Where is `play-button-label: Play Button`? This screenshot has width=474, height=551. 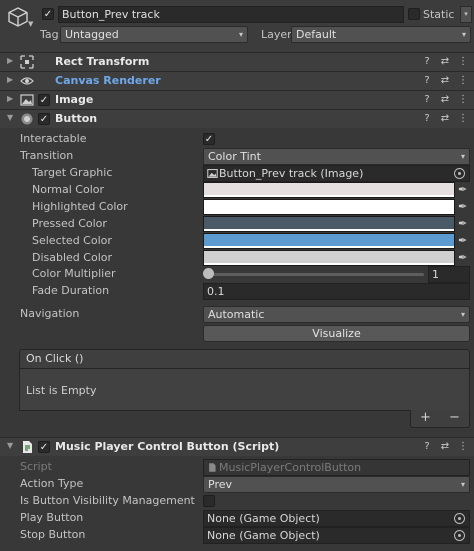 play-button-label: Play Button is located at coordinates (52, 517).